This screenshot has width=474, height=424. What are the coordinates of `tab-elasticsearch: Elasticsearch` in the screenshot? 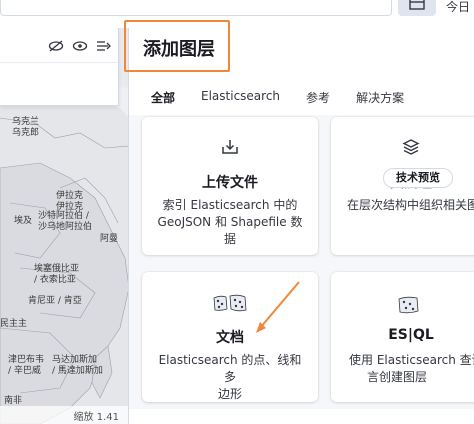 It's located at (240, 97).